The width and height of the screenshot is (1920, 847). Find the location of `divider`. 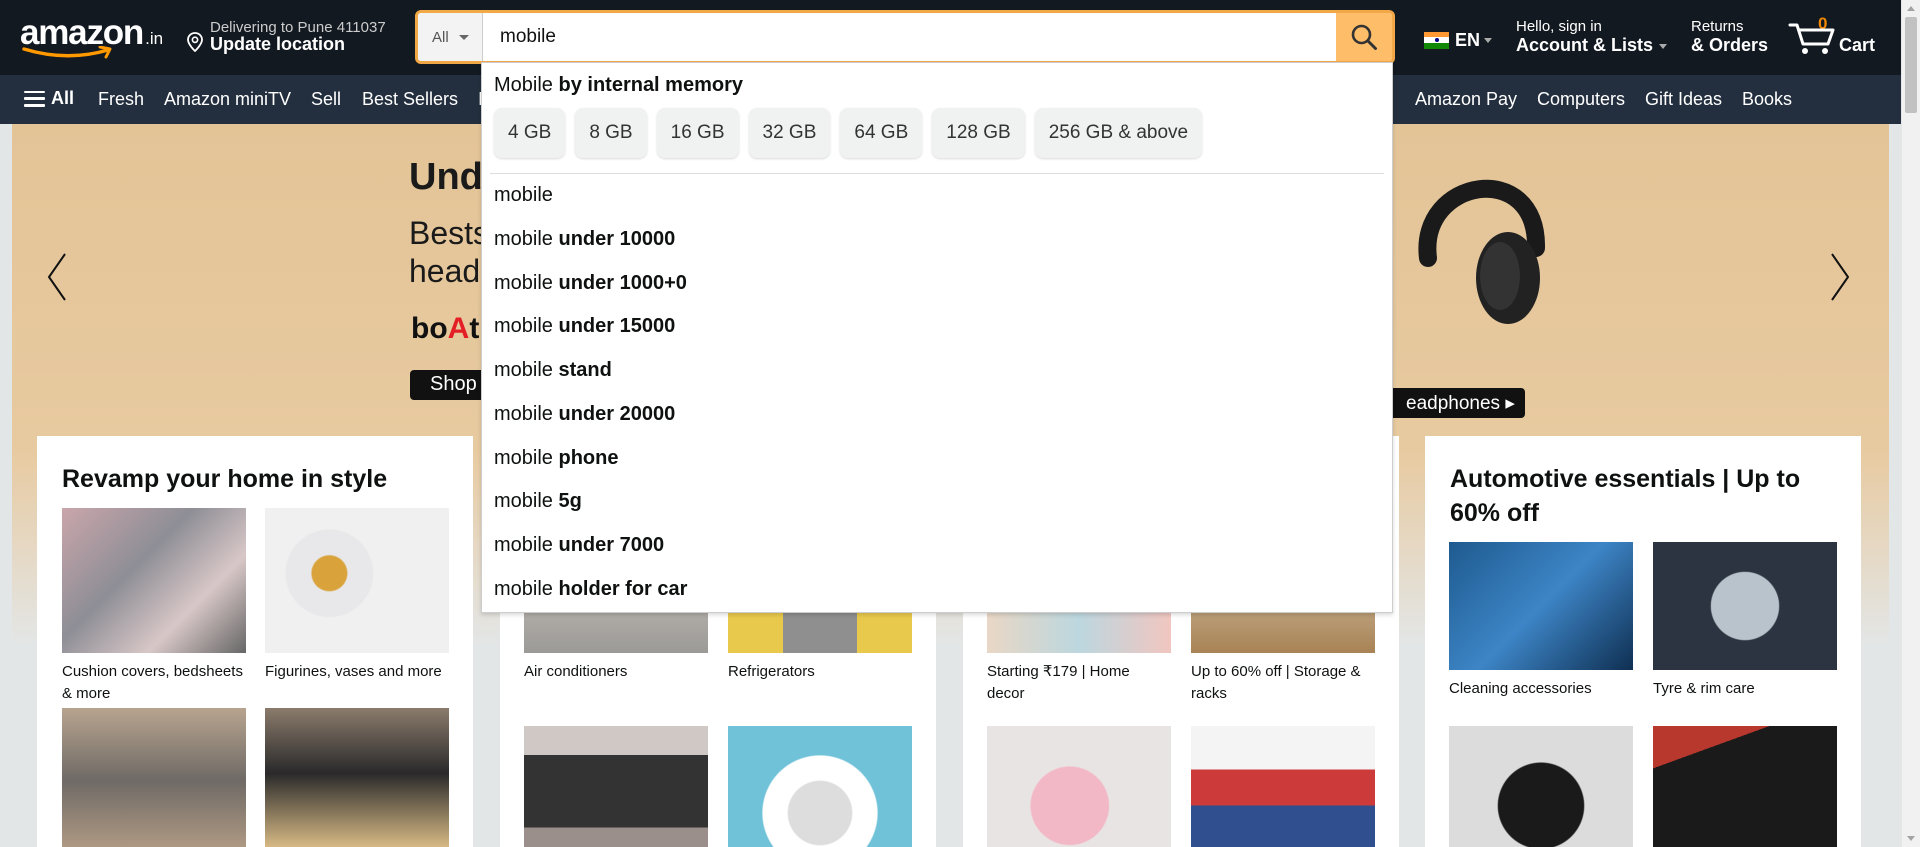

divider is located at coordinates (937, 173).